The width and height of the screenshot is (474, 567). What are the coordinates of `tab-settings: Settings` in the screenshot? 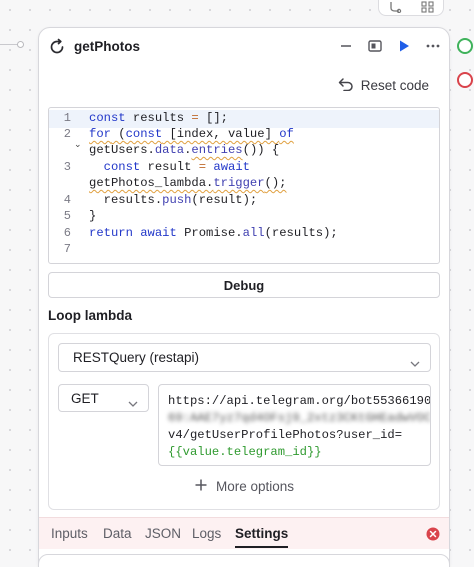 It's located at (261, 533).